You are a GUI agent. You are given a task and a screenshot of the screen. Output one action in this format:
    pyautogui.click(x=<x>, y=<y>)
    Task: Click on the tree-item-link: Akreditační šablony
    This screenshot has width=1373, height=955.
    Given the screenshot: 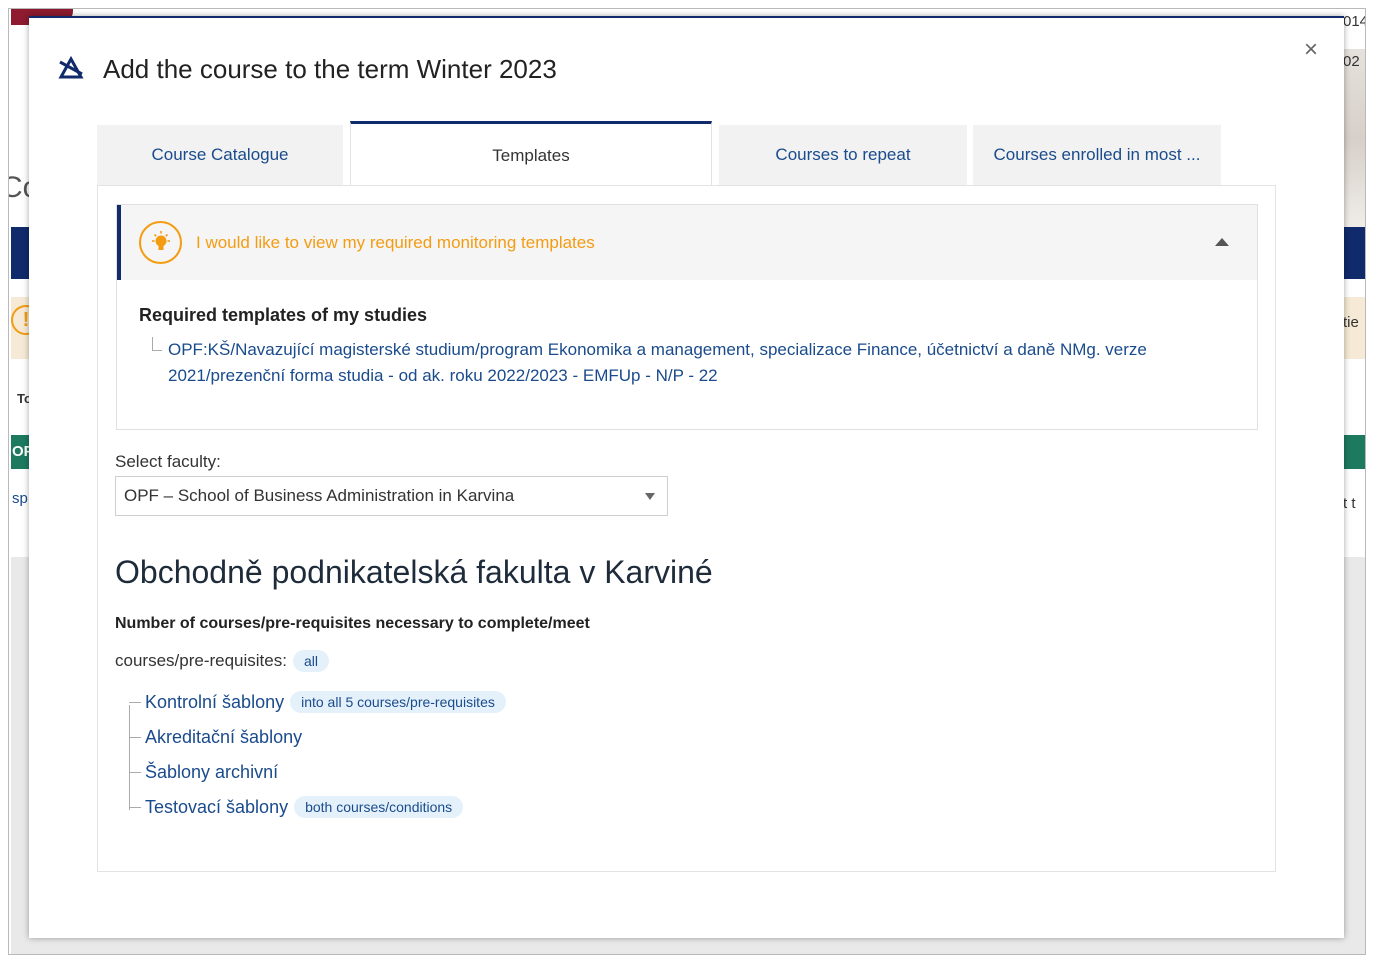 What is the action you would take?
    pyautogui.click(x=223, y=737)
    